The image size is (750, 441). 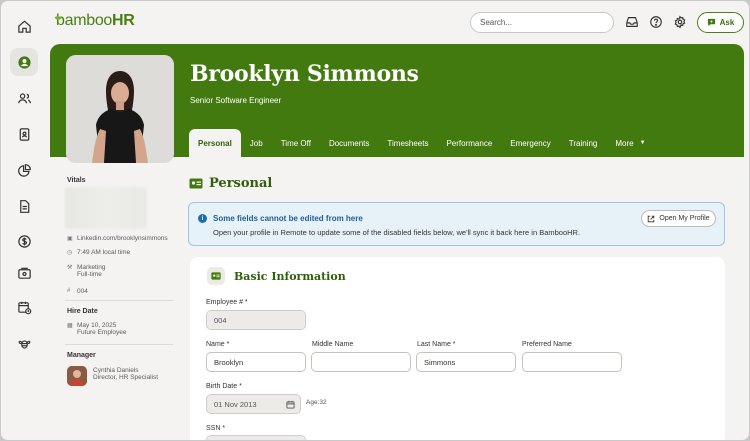 I want to click on manager-text: Cynthia Daniels Director, HR Specialist, so click(x=125, y=374).